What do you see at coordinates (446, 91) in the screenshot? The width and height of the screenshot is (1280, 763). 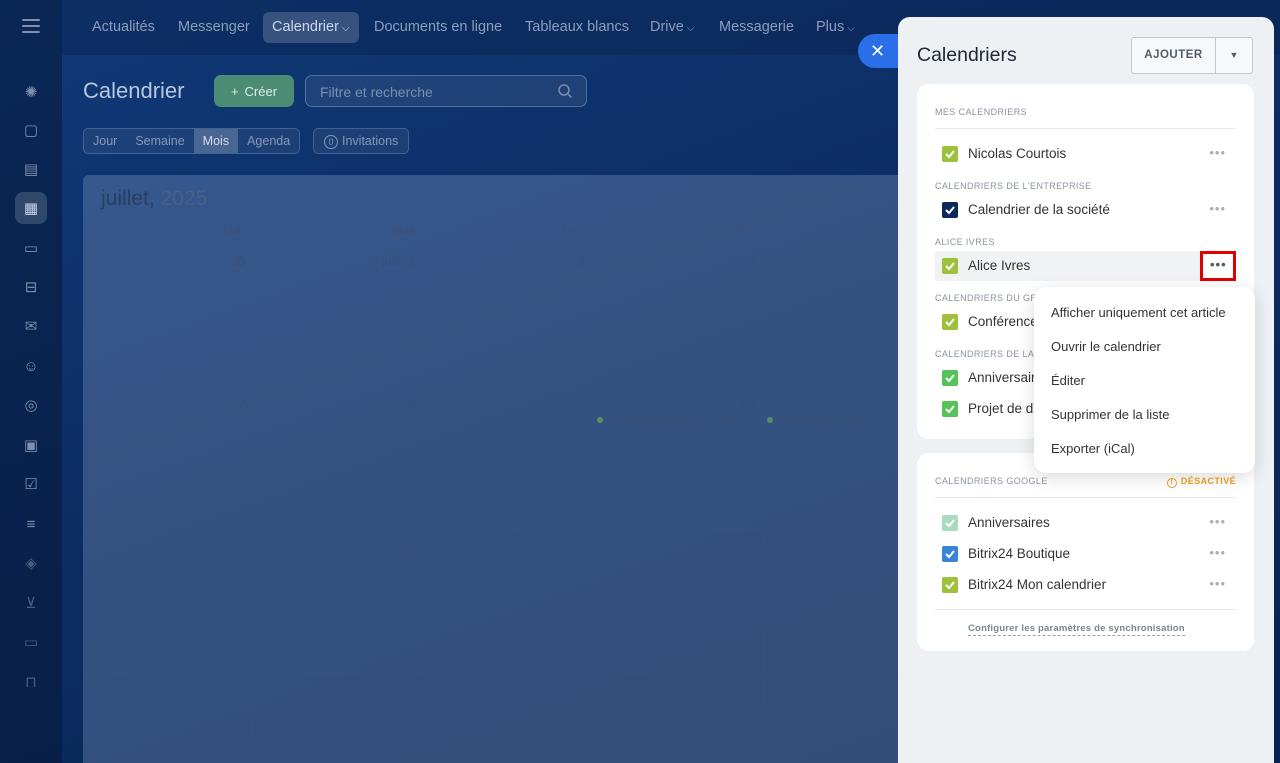 I see `search-input: Filtre et recherche` at bounding box center [446, 91].